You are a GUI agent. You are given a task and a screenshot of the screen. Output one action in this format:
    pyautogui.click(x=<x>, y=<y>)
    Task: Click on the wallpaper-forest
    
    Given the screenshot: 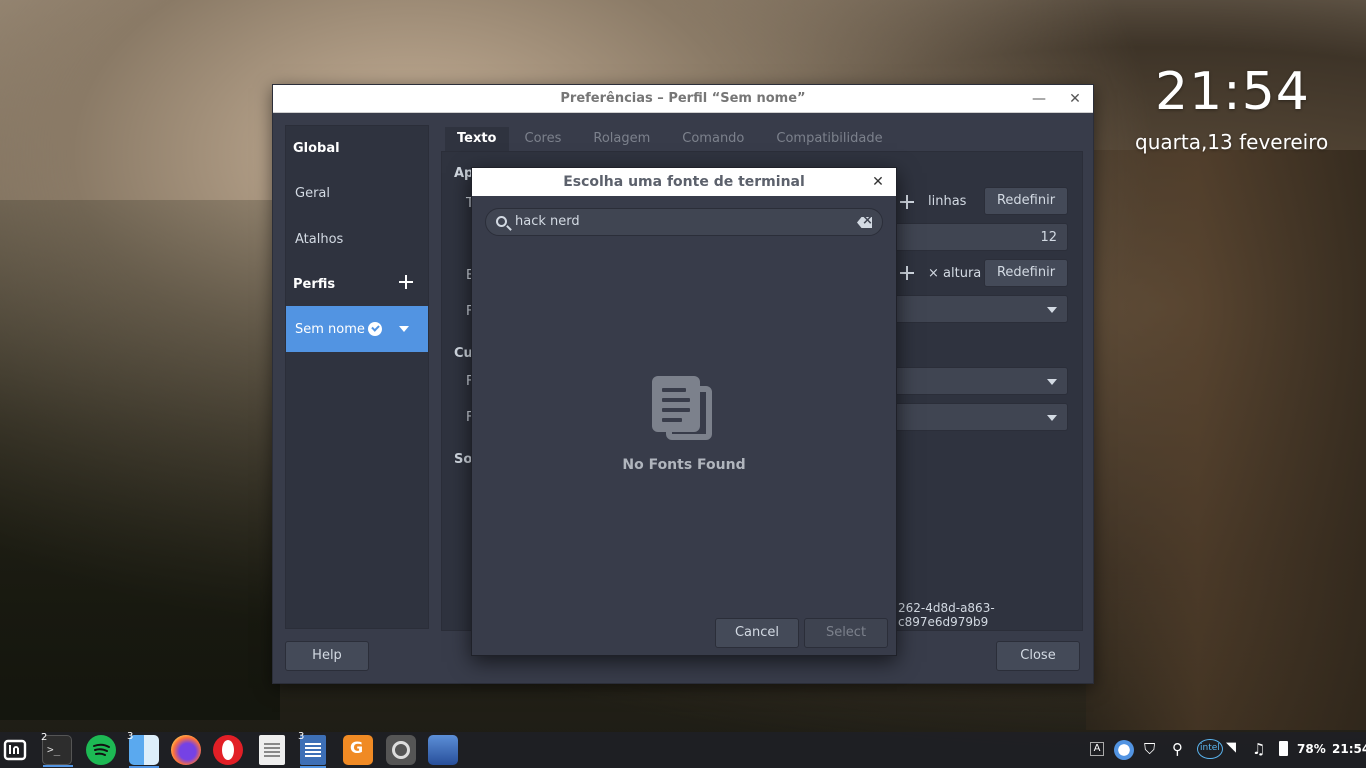 What is the action you would take?
    pyautogui.click(x=140, y=460)
    